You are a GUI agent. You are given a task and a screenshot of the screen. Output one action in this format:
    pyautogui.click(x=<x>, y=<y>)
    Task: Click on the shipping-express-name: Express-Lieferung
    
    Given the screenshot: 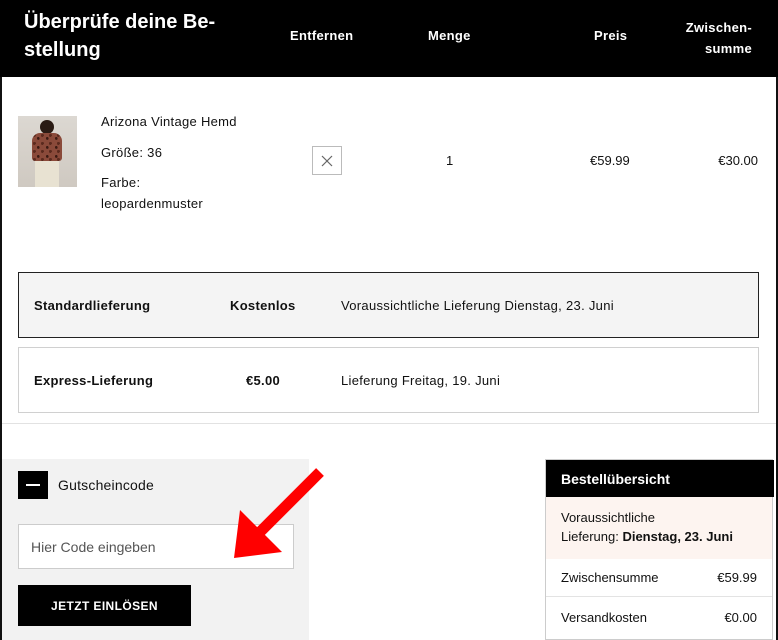 What is the action you would take?
    pyautogui.click(x=94, y=380)
    